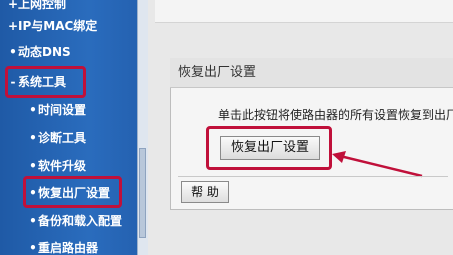  Describe the element at coordinates (62, 166) in the screenshot. I see `sidebar-item-label: 软件升级` at that location.